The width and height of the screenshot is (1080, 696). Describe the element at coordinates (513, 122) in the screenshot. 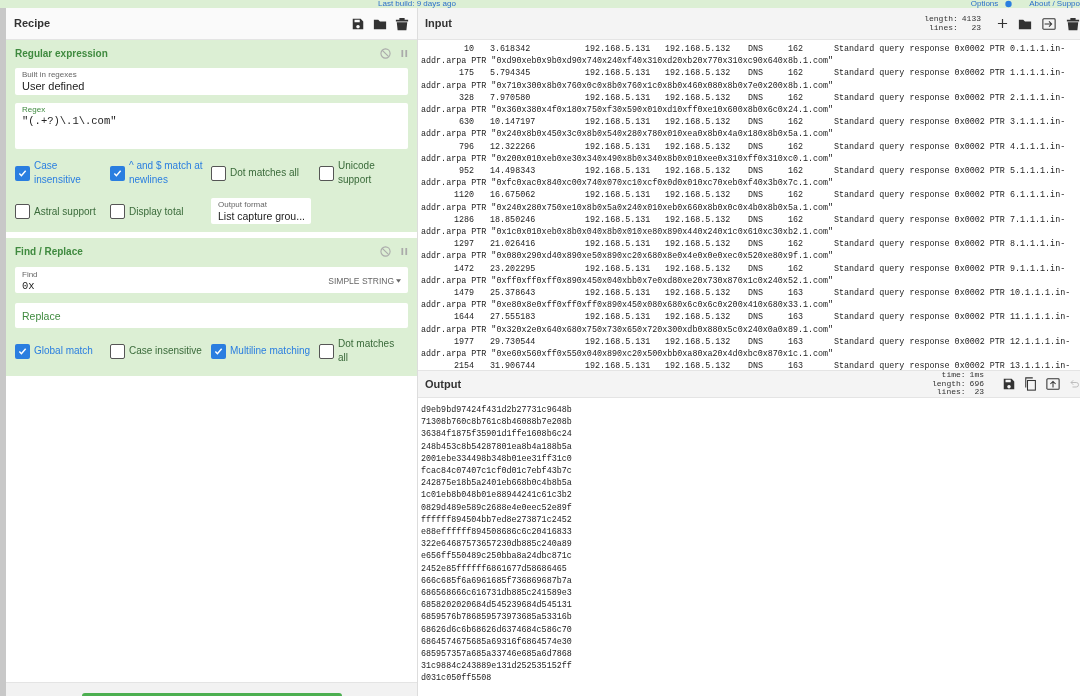

I see `frame-time: 10.147197` at that location.